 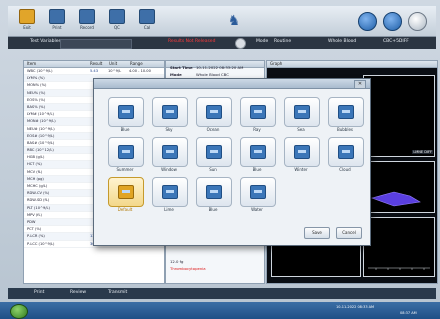 What do you see at coordinates (282, 41) in the screenshot?
I see `mode-value: Routine` at bounding box center [282, 41].